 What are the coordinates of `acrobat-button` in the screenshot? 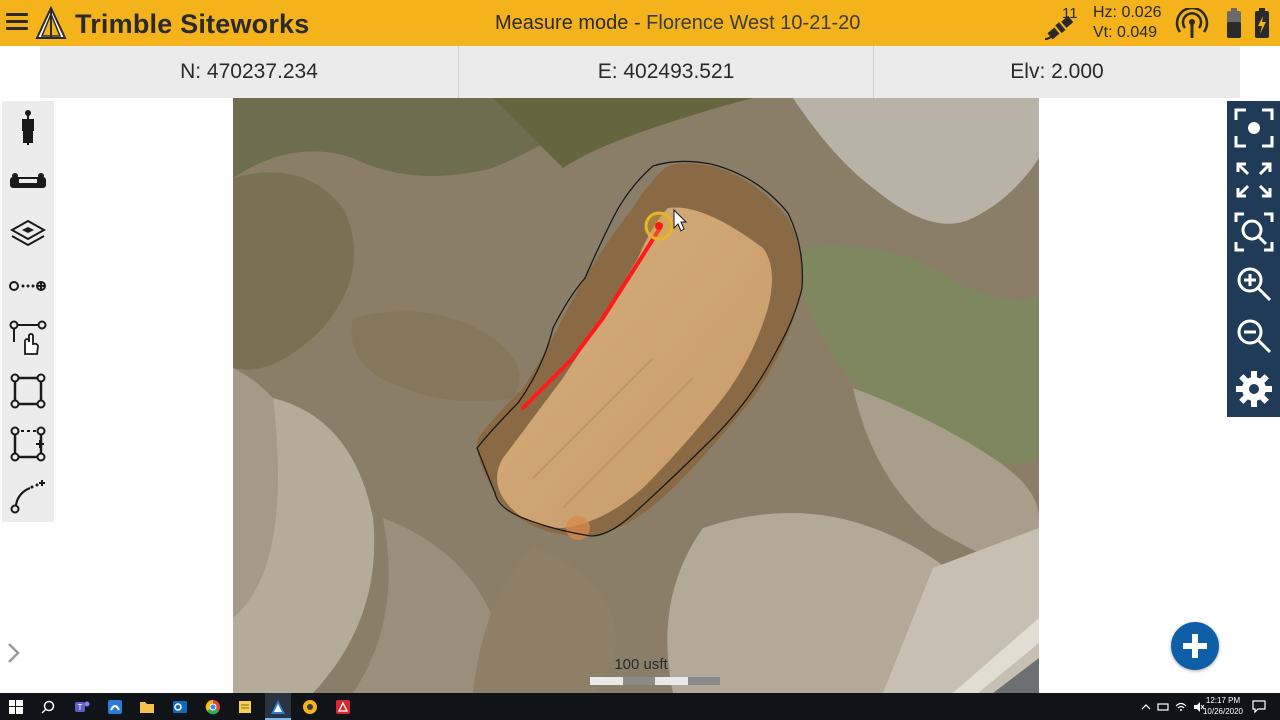 It's located at (343, 707).